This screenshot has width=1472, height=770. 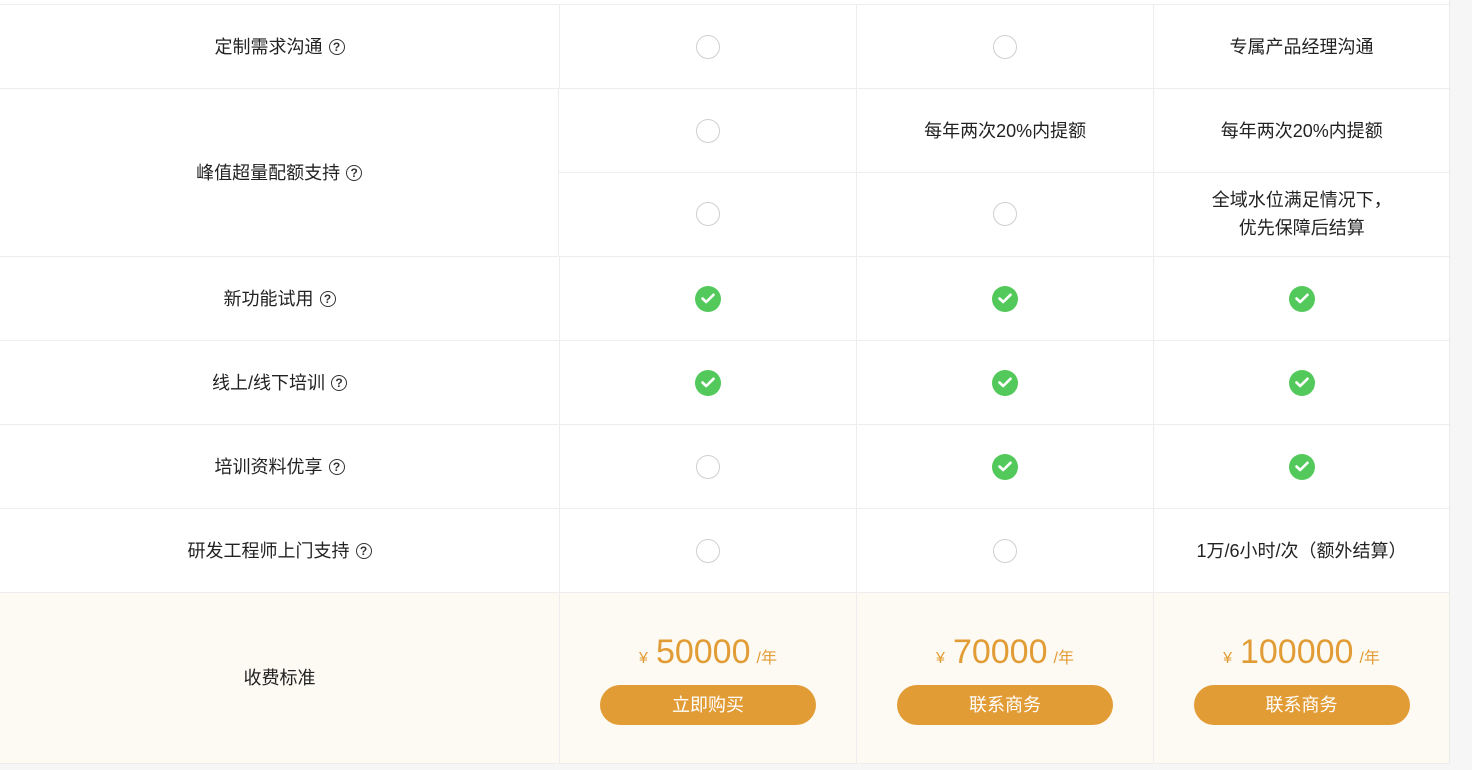 I want to click on feature-cell: 新功能试用 ?, so click(x=280, y=298).